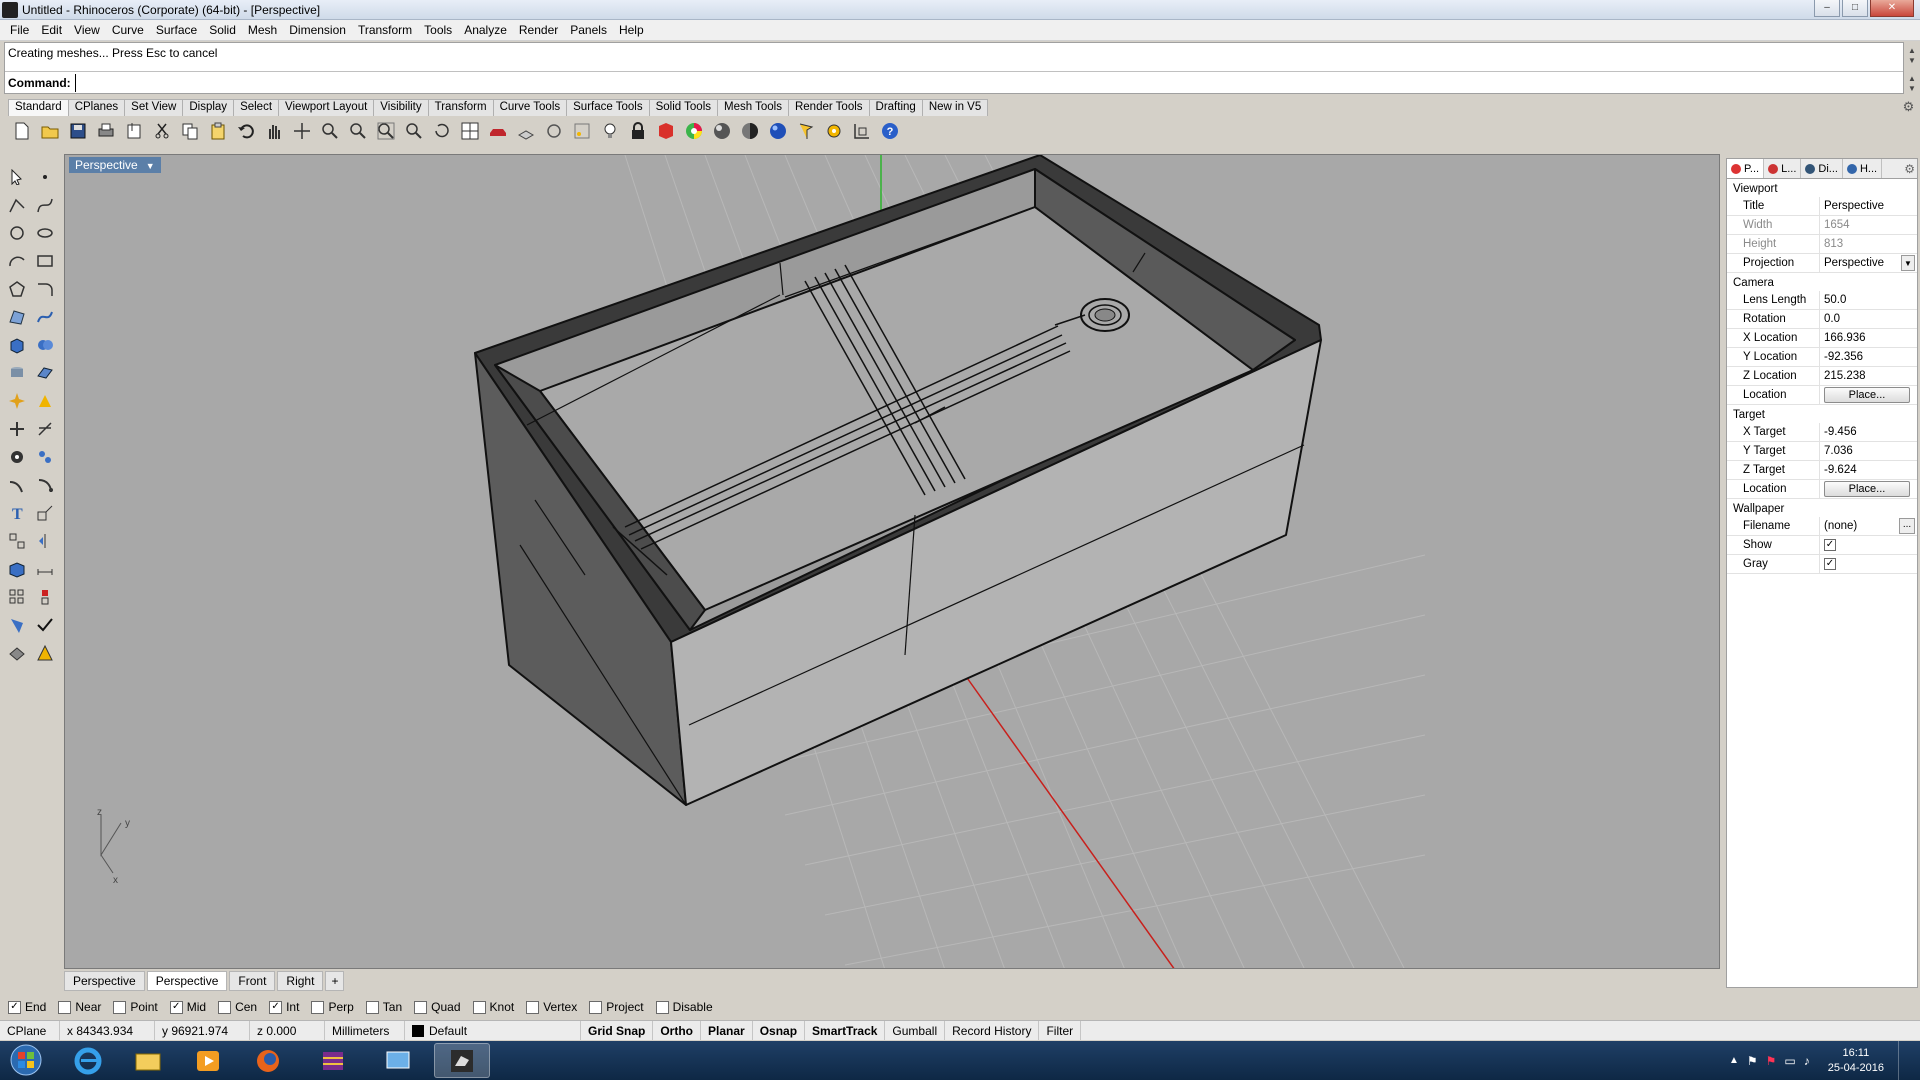 The image size is (1920, 1080). I want to click on cylinder-icon, so click(17, 373).